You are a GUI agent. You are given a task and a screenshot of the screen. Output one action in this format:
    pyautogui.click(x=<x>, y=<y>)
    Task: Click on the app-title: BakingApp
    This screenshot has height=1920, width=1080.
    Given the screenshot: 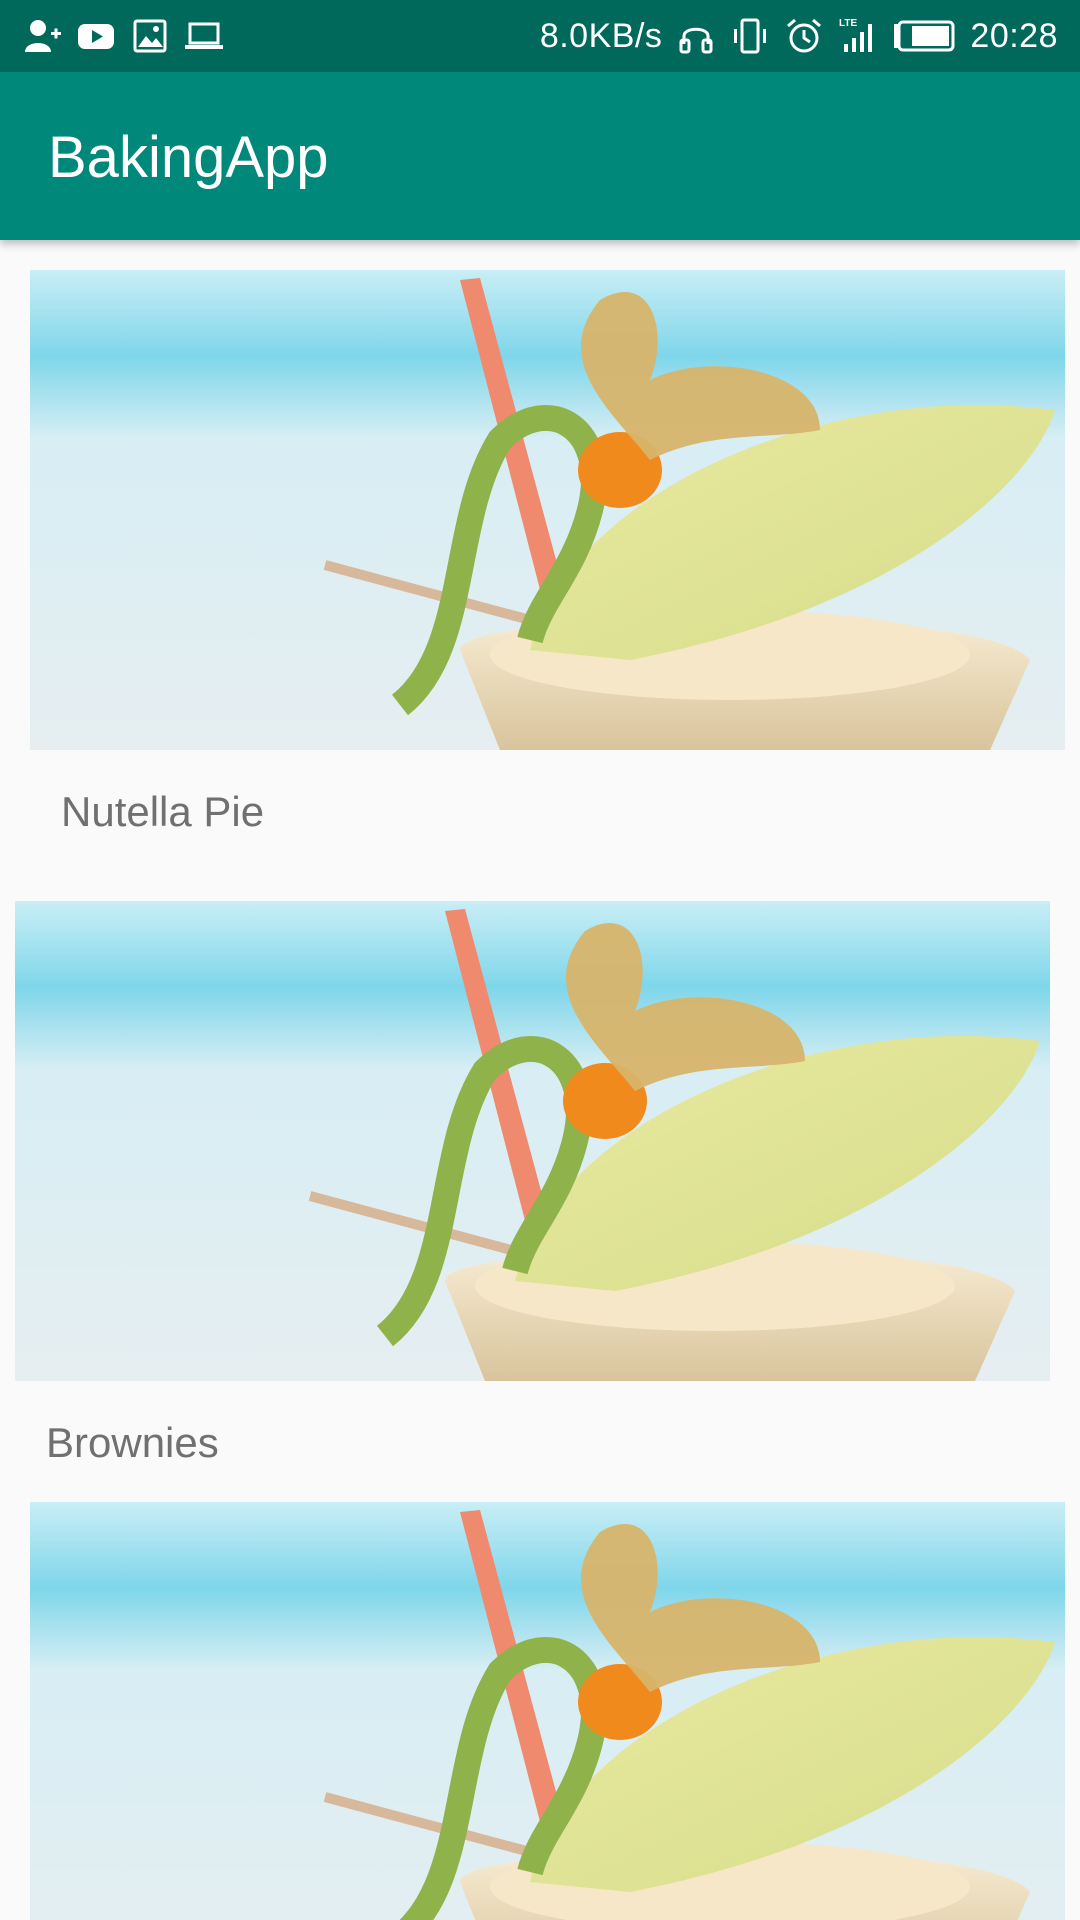 What is the action you would take?
    pyautogui.click(x=188, y=157)
    